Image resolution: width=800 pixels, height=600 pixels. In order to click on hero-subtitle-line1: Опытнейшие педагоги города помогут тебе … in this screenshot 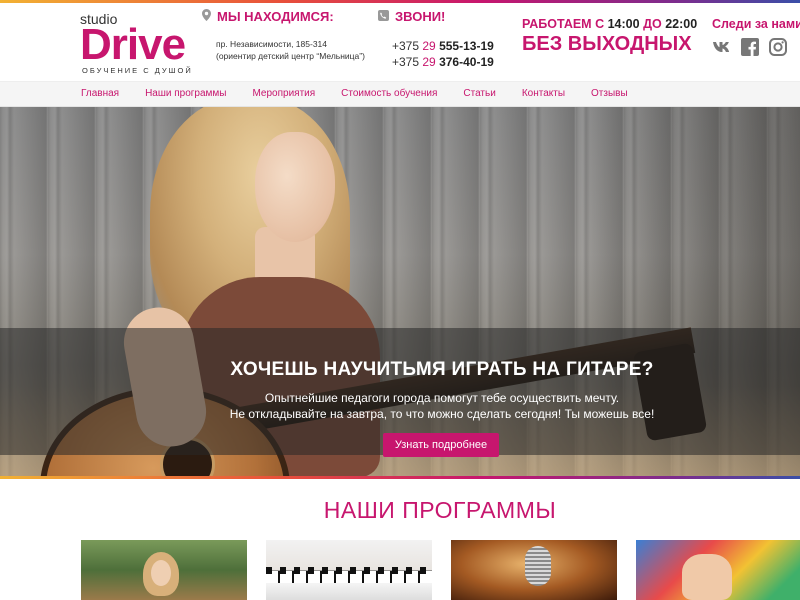, I will do `click(442, 398)`.